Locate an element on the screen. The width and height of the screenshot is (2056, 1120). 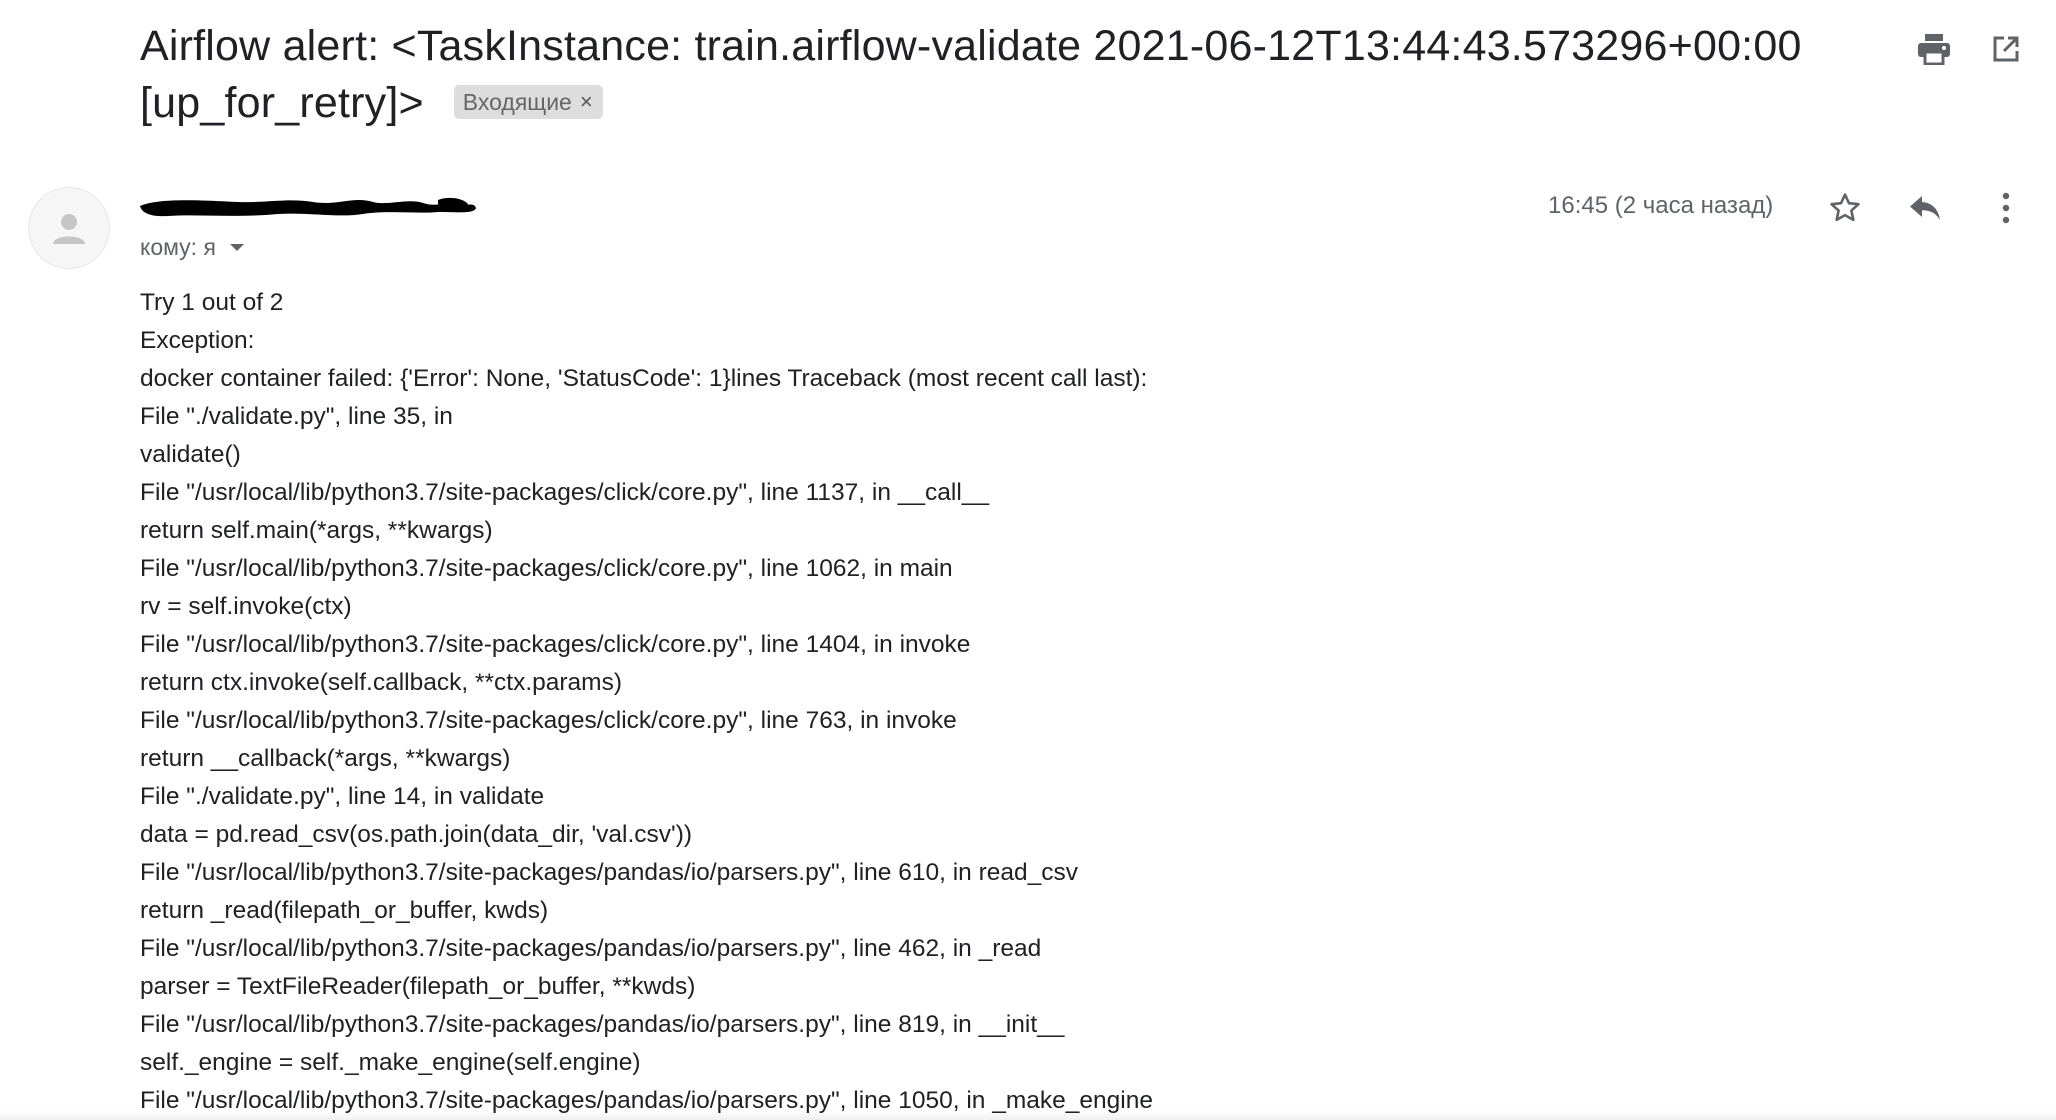
body-line: return __callback(*args, **kwargs) is located at coordinates (325, 758).